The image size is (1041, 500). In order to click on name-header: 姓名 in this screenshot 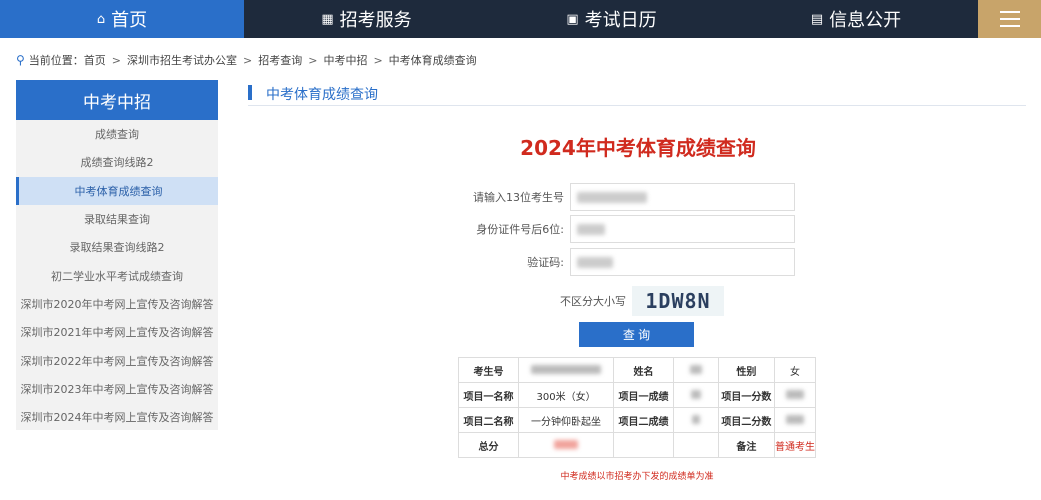, I will do `click(644, 370)`.